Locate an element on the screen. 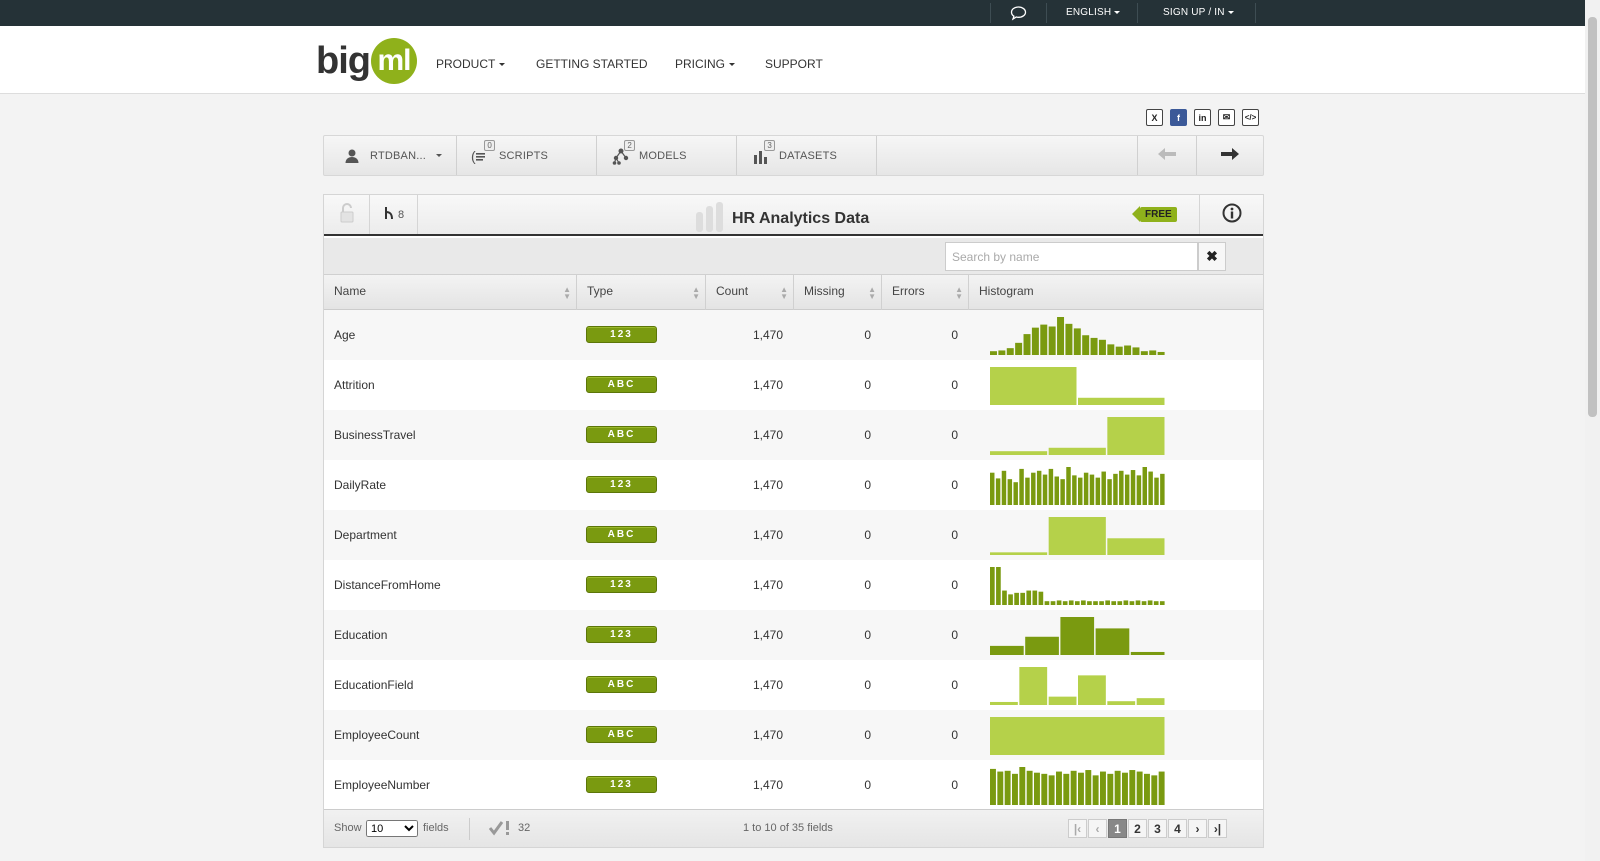 Image resolution: width=1600 pixels, height=861 pixels. scripts-icon: (0 is located at coordinates (483, 152).